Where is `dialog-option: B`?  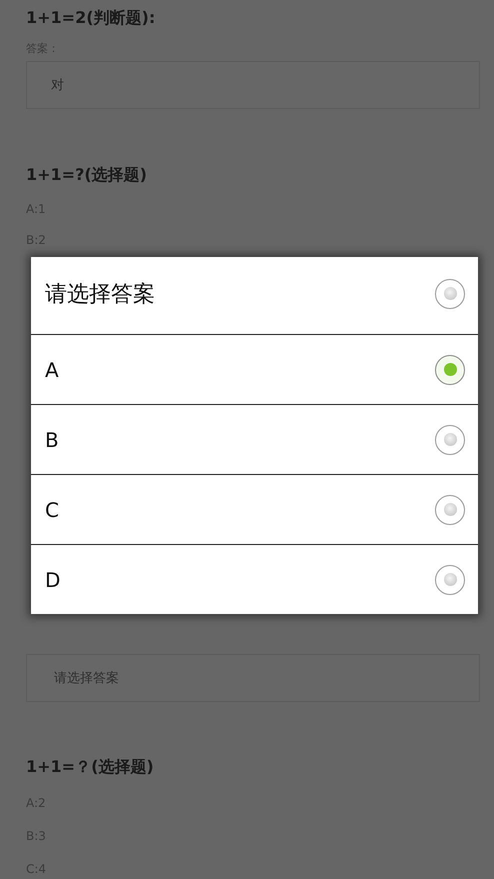
dialog-option: B is located at coordinates (254, 439).